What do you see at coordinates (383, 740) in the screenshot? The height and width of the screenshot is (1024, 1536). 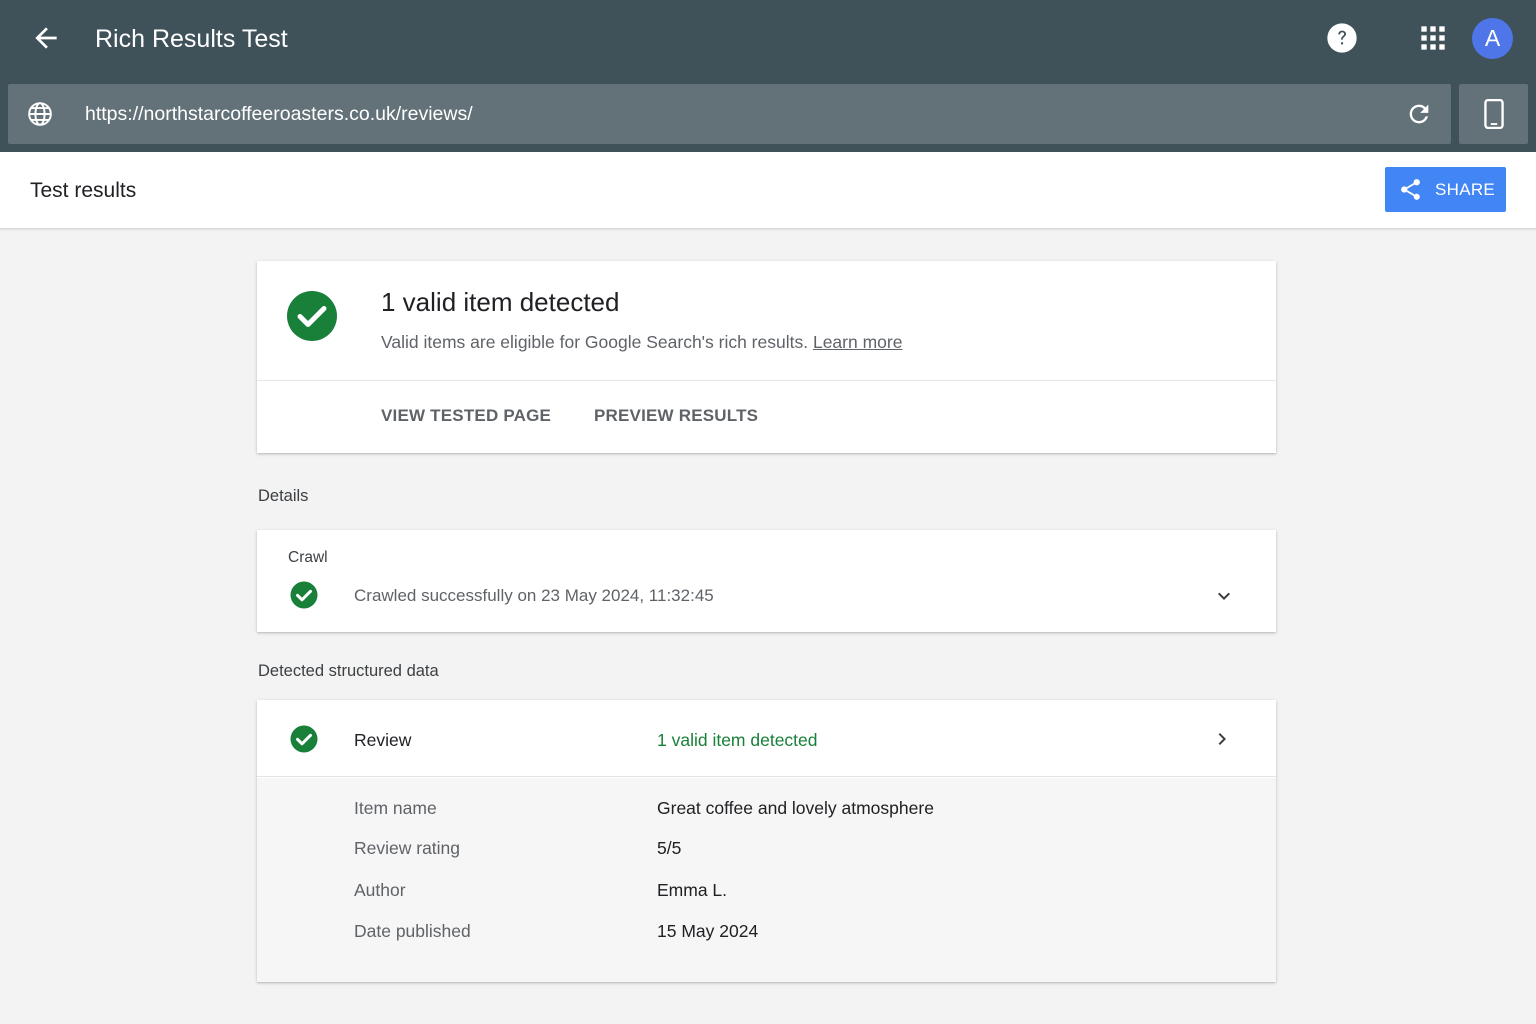 I see `item-type: Review` at bounding box center [383, 740].